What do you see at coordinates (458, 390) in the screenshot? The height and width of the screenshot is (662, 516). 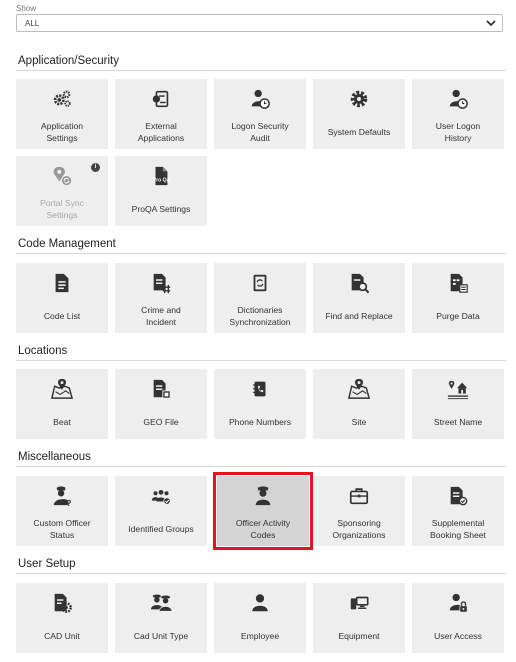 I see `street-house-icon` at bounding box center [458, 390].